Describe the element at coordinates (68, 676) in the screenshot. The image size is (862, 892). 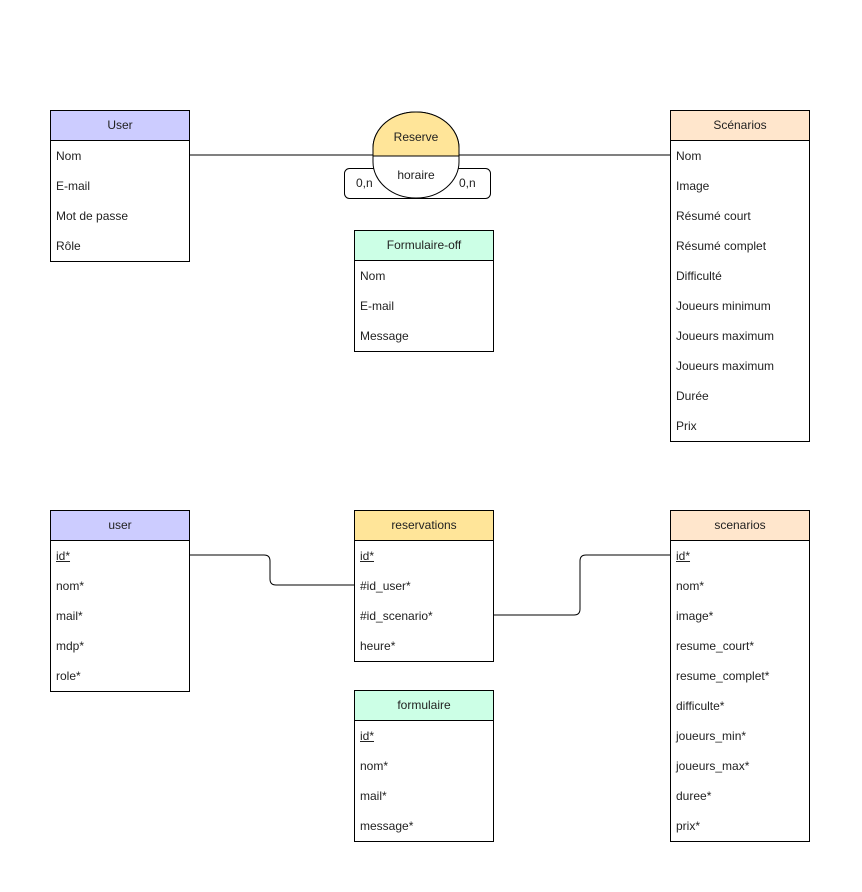
I see `column-role: role*` at that location.